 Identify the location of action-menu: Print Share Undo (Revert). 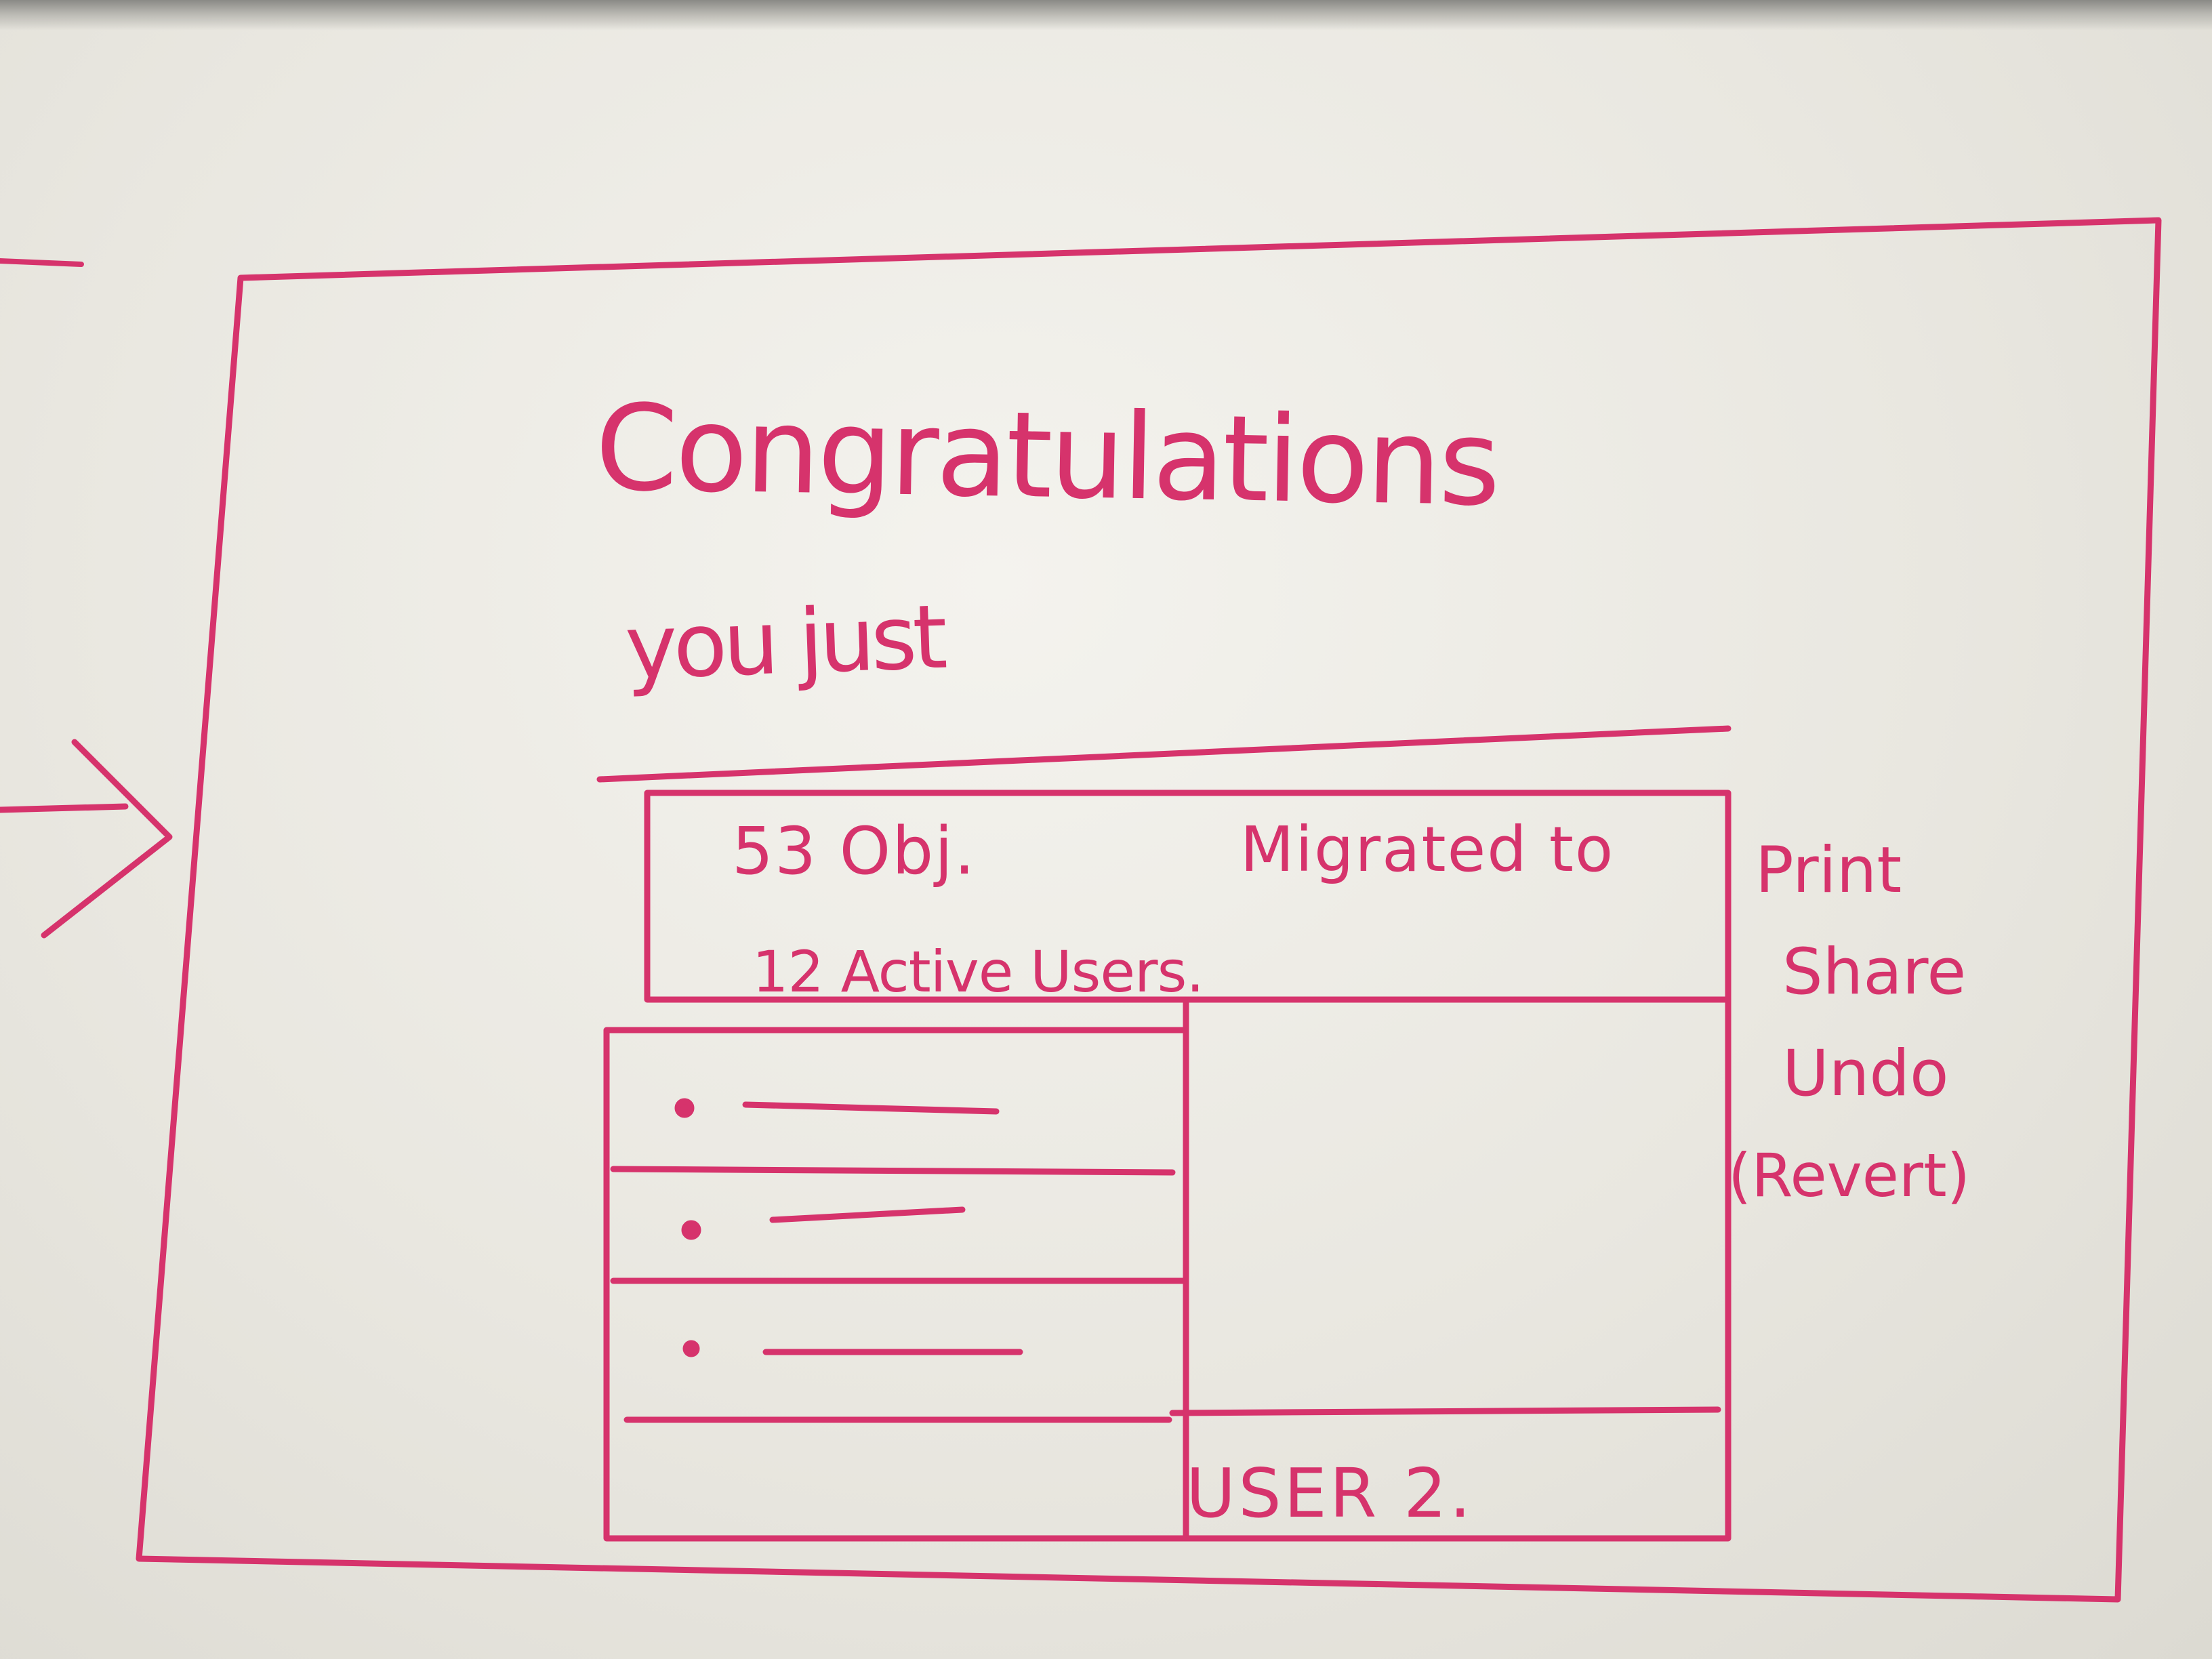
(1849, 1023).